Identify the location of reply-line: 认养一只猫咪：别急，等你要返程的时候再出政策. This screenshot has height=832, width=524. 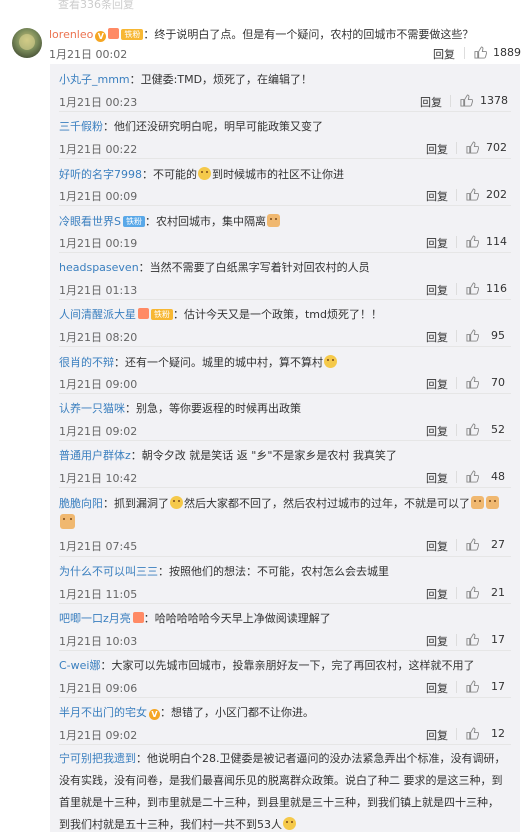
(180, 409).